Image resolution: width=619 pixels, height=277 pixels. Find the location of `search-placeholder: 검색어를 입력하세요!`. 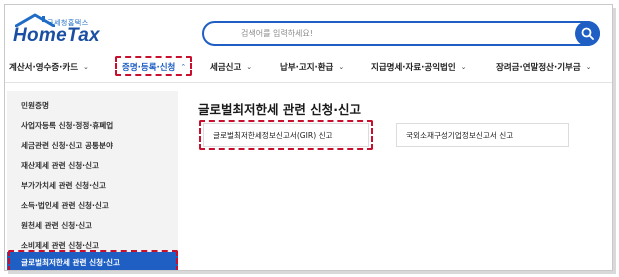

search-placeholder: 검색어를 입력하세요! is located at coordinates (277, 33).